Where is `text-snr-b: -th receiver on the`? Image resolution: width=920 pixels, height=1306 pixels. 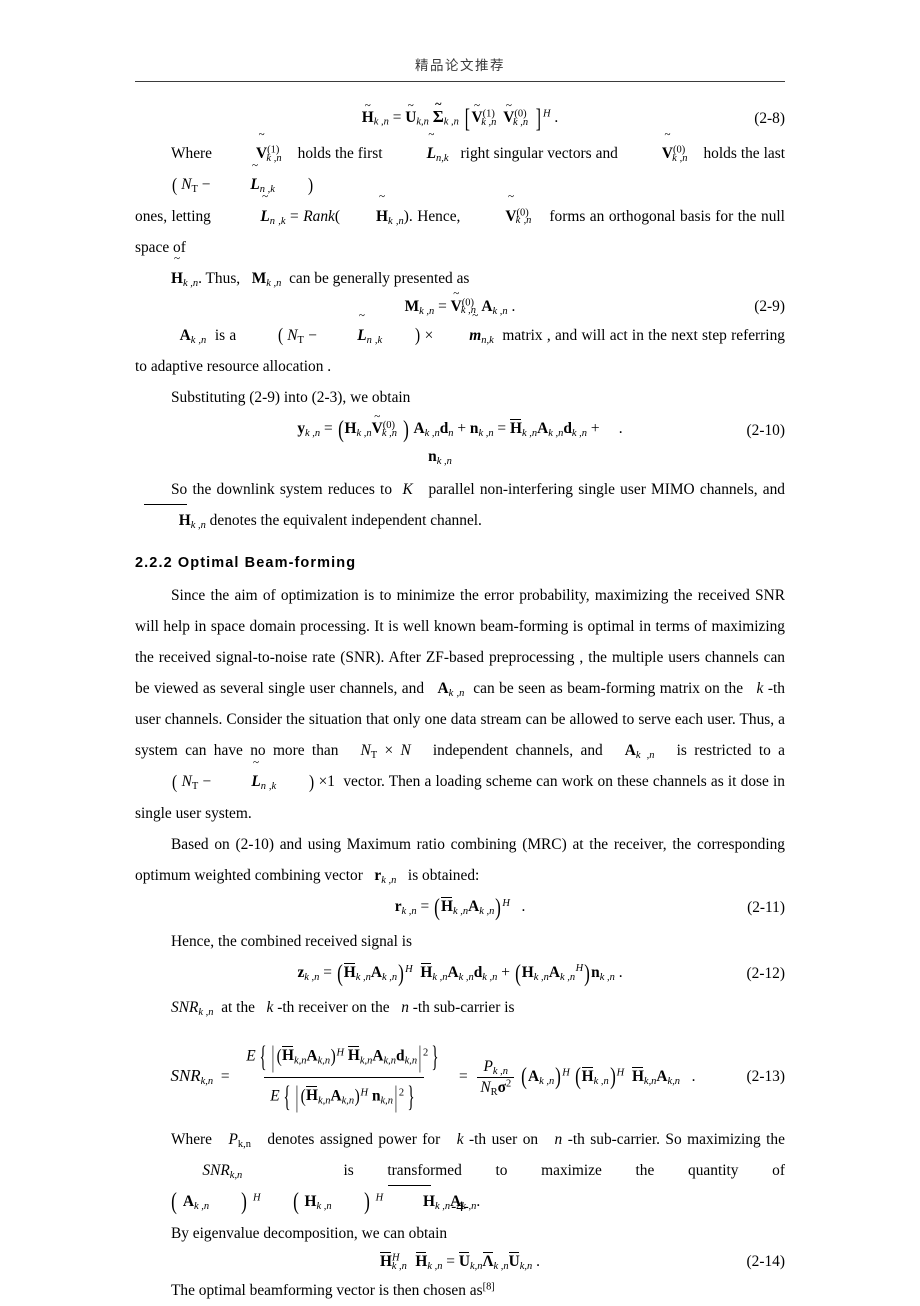
text-snr-b: -th receiver on the is located at coordinates (333, 1007).